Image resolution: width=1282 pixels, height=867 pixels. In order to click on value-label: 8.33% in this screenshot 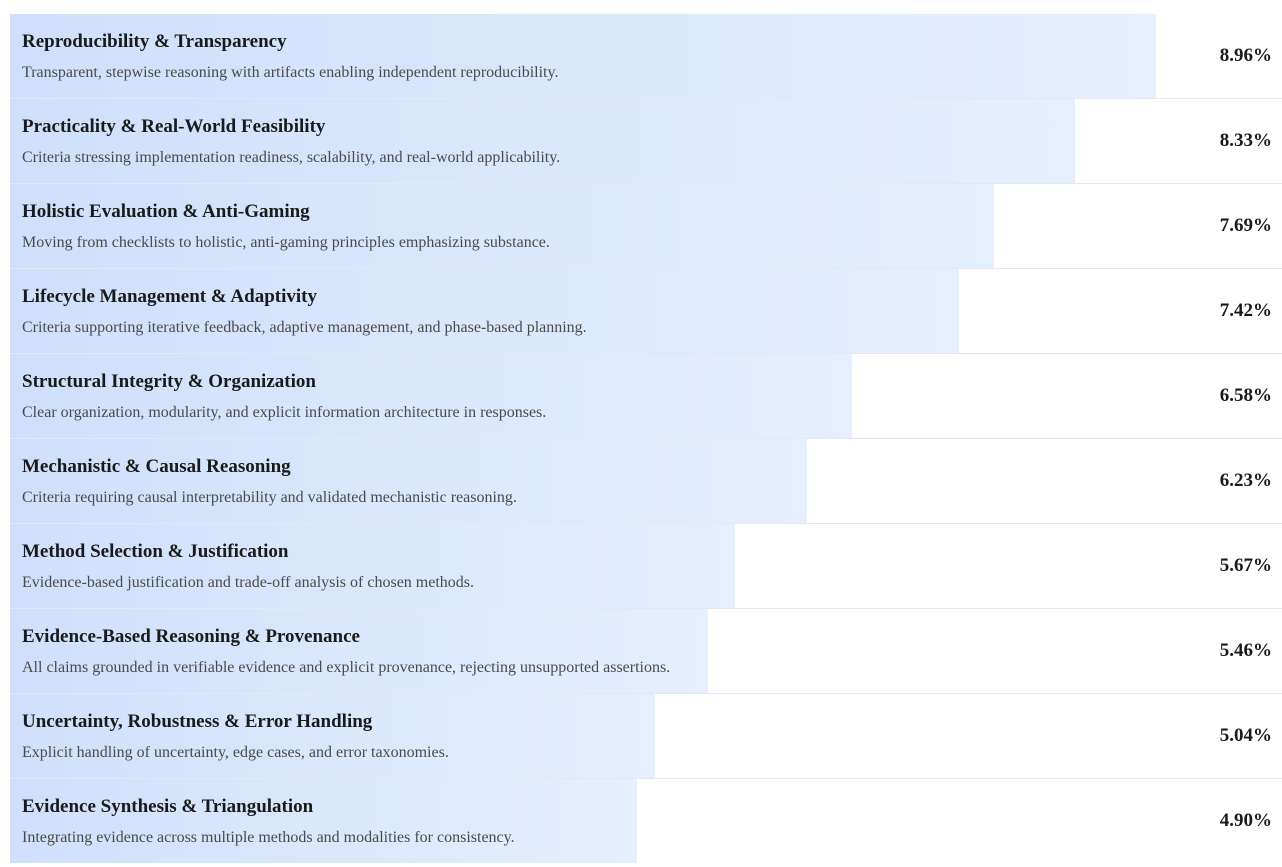, I will do `click(1245, 140)`.